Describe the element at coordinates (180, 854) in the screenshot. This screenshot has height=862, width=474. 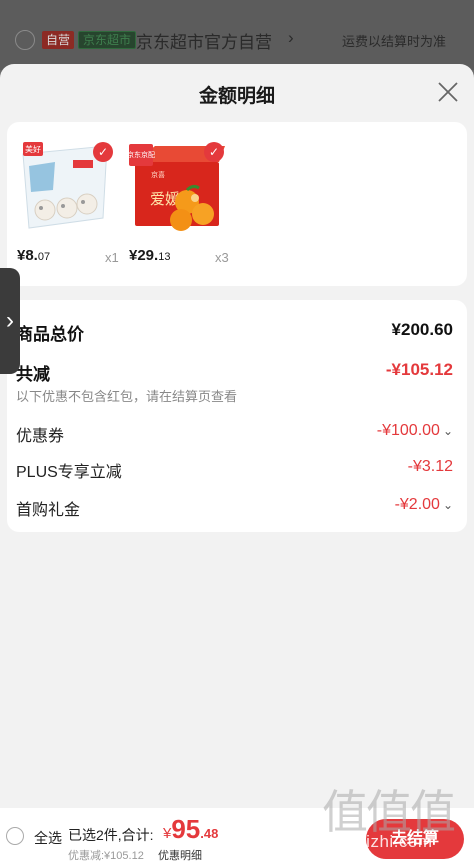
I see `discount-detail-link: 优惠明细` at that location.